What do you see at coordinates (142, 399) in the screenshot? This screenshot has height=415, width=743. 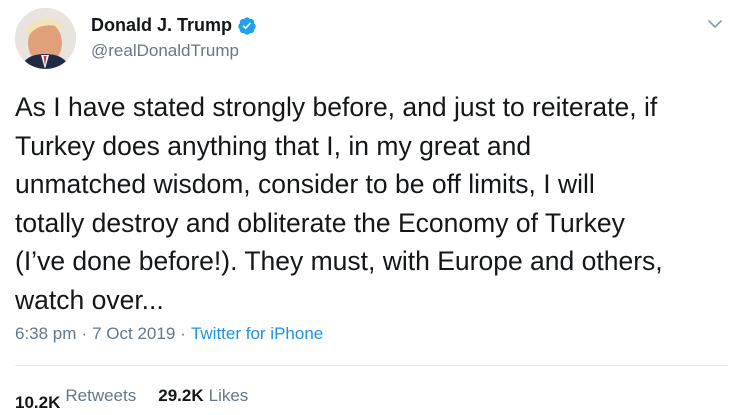 I see `tweet-stats: 10.2K Retweets 29.2K Likes` at bounding box center [142, 399].